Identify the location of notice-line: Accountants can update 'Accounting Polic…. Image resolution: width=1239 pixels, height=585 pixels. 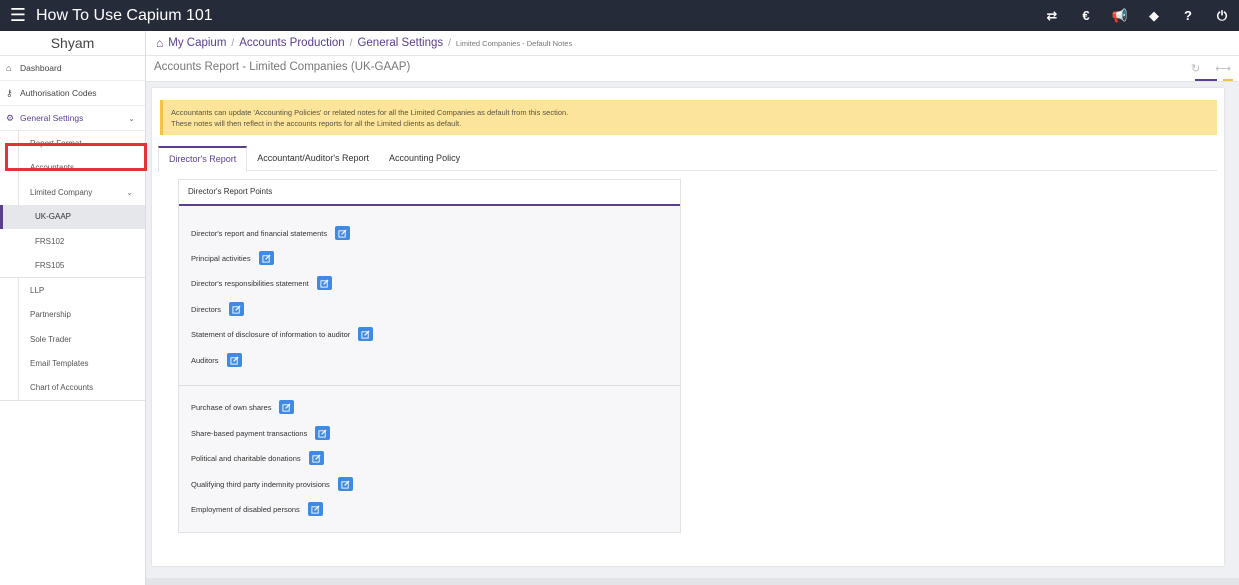
(370, 112).